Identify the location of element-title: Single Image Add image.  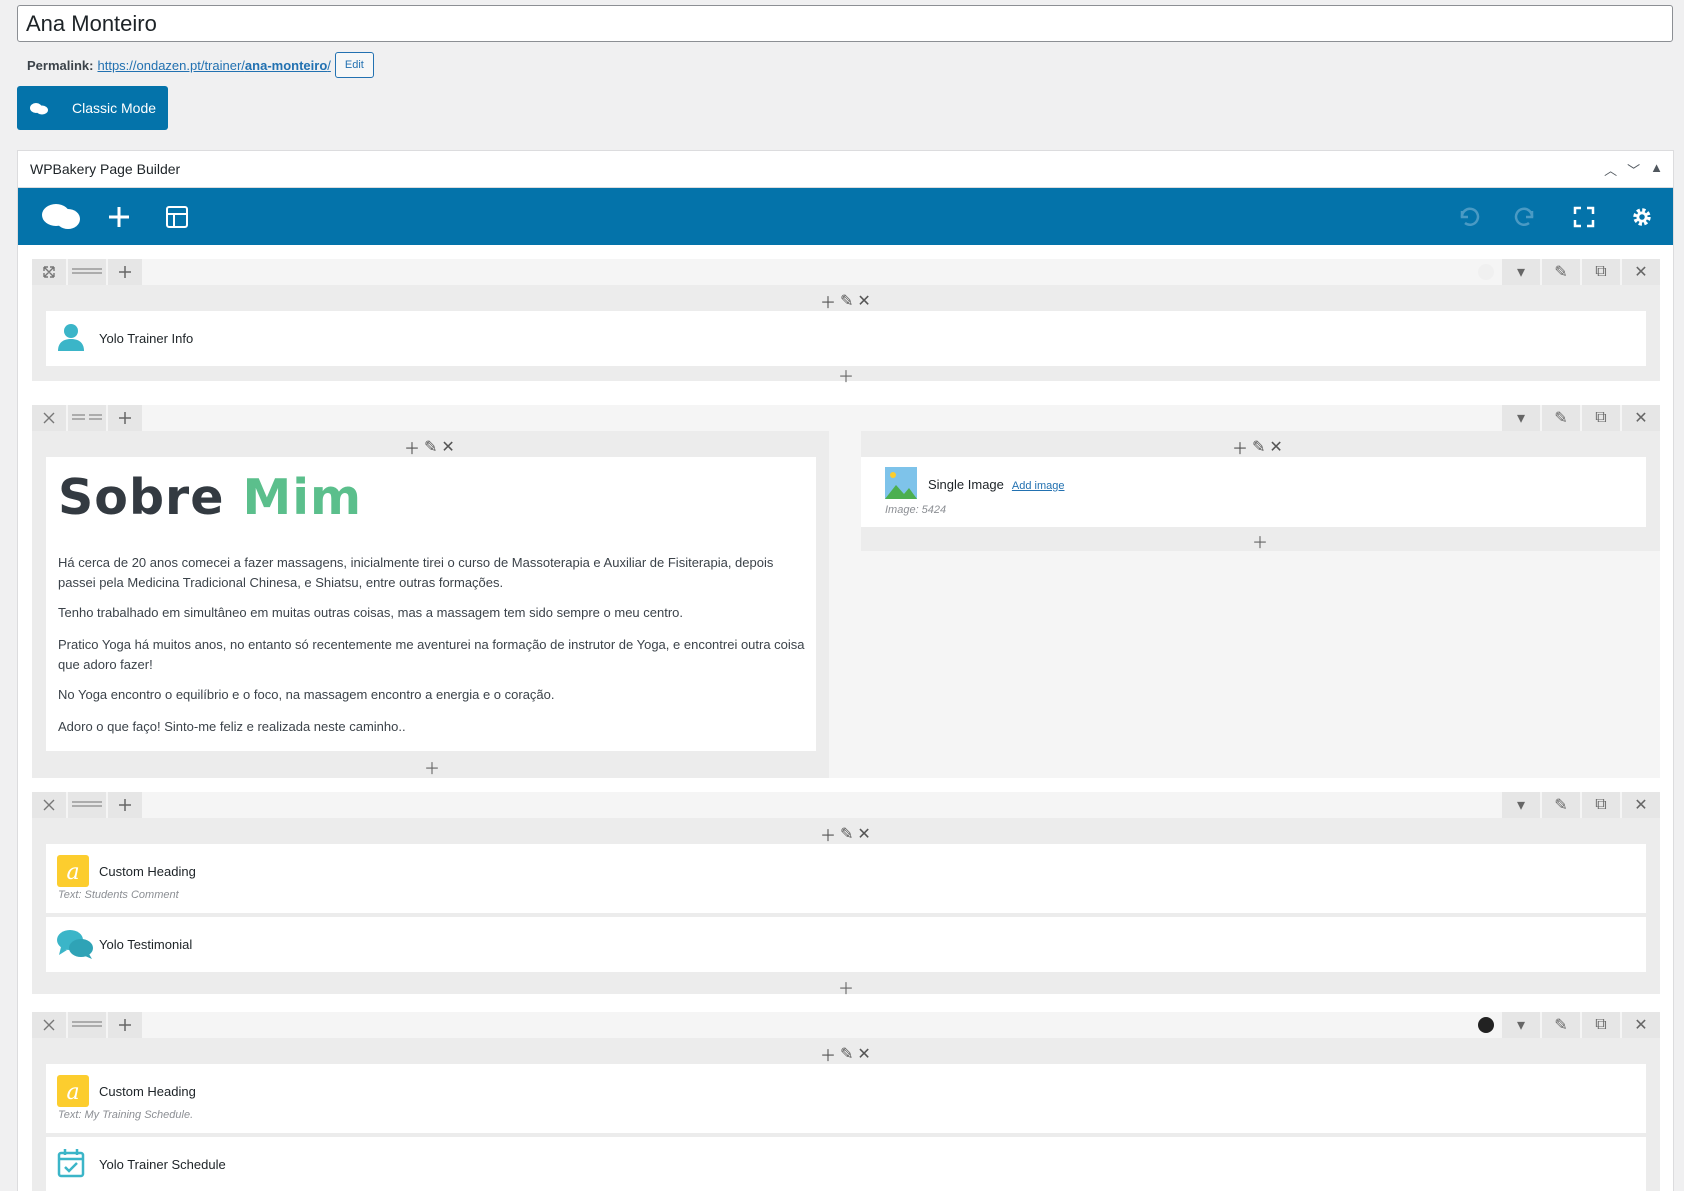
(996, 484).